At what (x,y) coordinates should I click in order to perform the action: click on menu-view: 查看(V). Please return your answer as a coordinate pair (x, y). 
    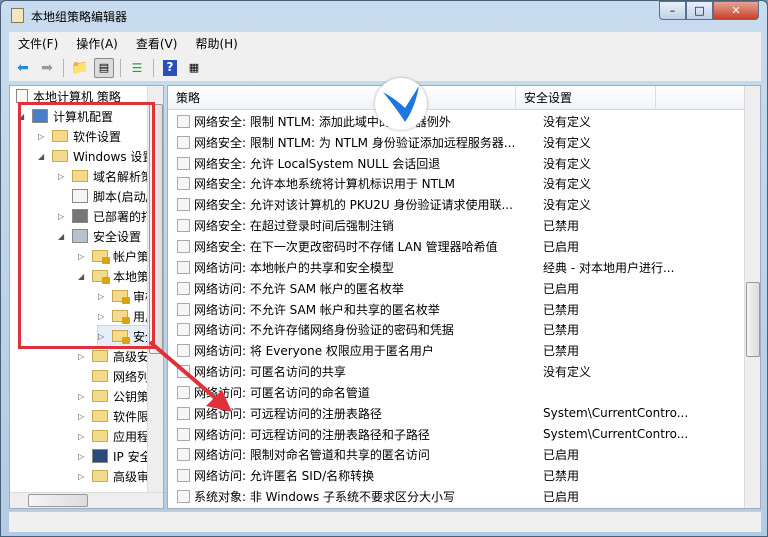
    Looking at the image, I should click on (157, 43).